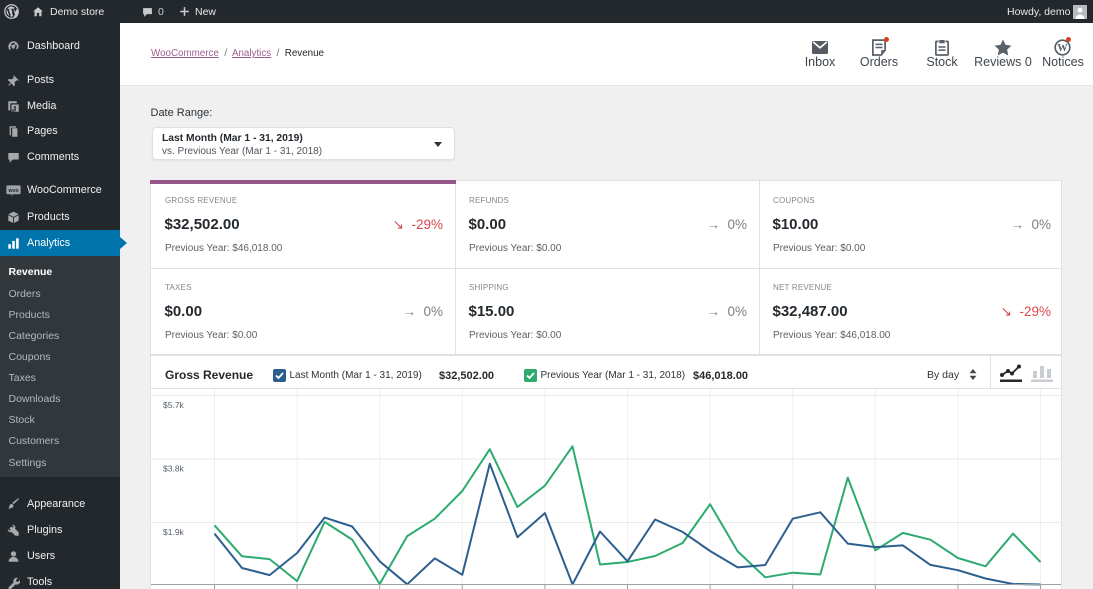 This screenshot has height=589, width=1093. What do you see at coordinates (12, 190) in the screenshot?
I see `svg-text: woo` at bounding box center [12, 190].